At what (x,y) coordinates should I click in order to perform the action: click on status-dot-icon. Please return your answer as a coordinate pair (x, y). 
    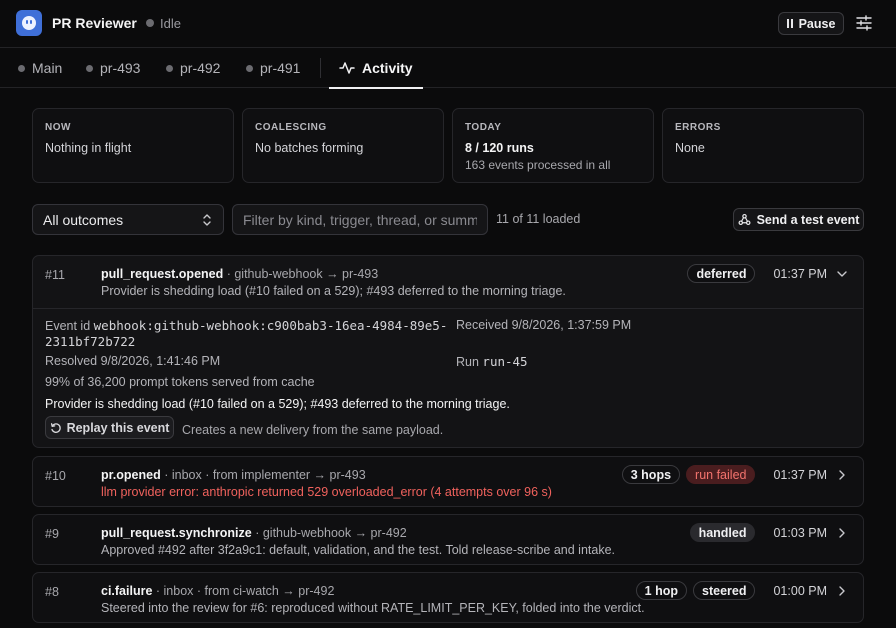
    Looking at the image, I should click on (150, 23).